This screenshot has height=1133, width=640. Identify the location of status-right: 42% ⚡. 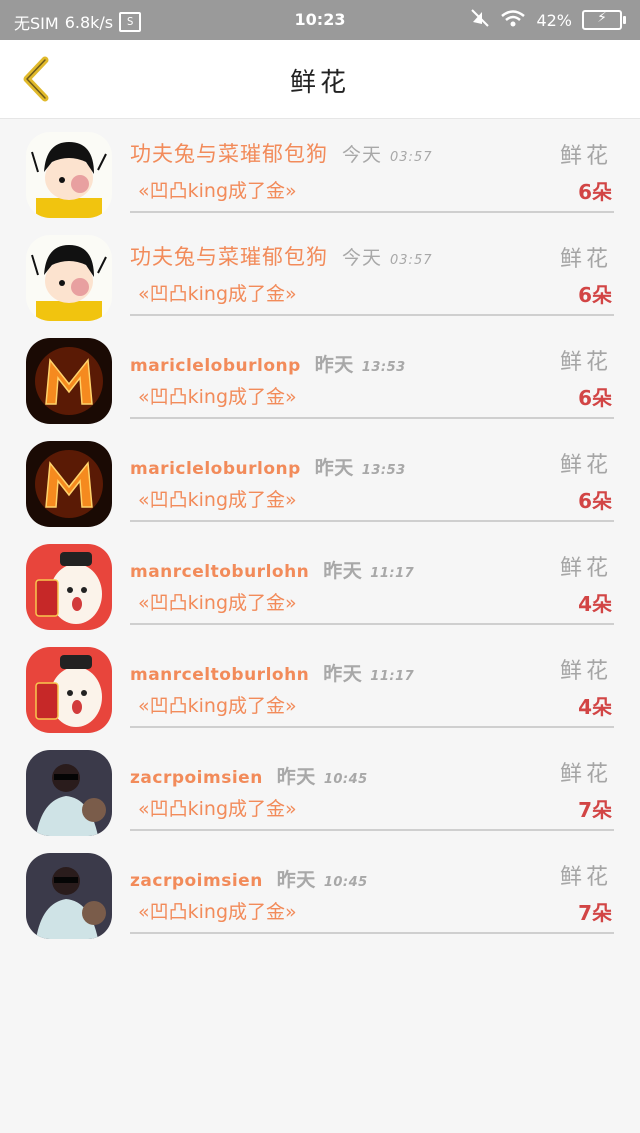
(548, 20).